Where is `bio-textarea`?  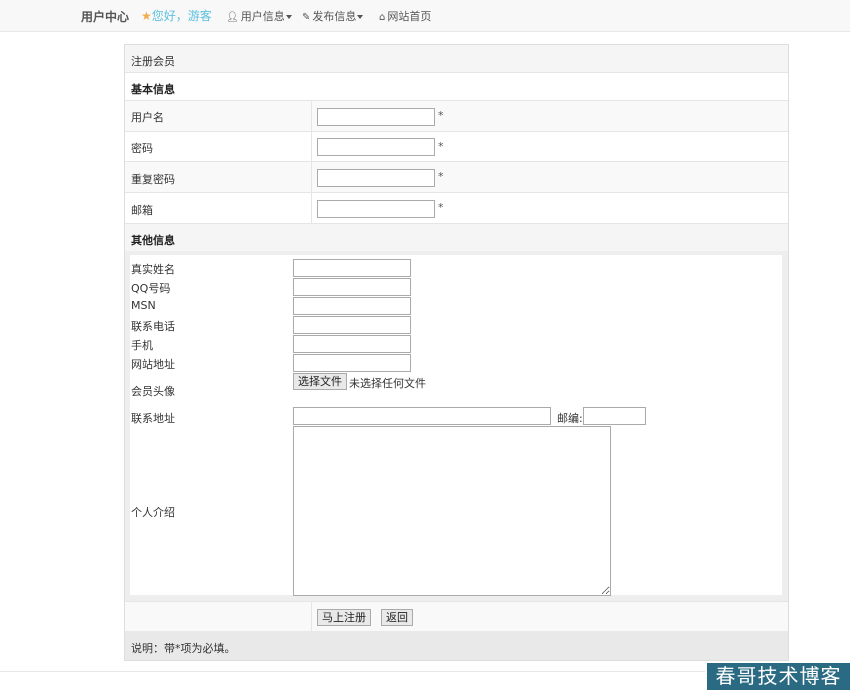
bio-textarea is located at coordinates (452, 511).